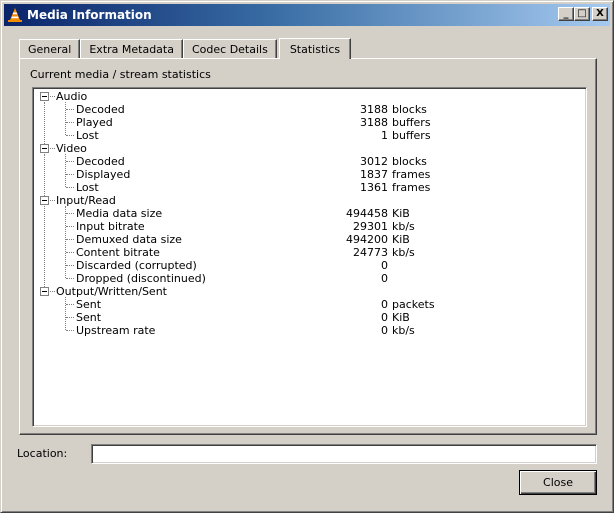  Describe the element at coordinates (367, 213) in the screenshot. I see `stat-value: 494458` at that location.